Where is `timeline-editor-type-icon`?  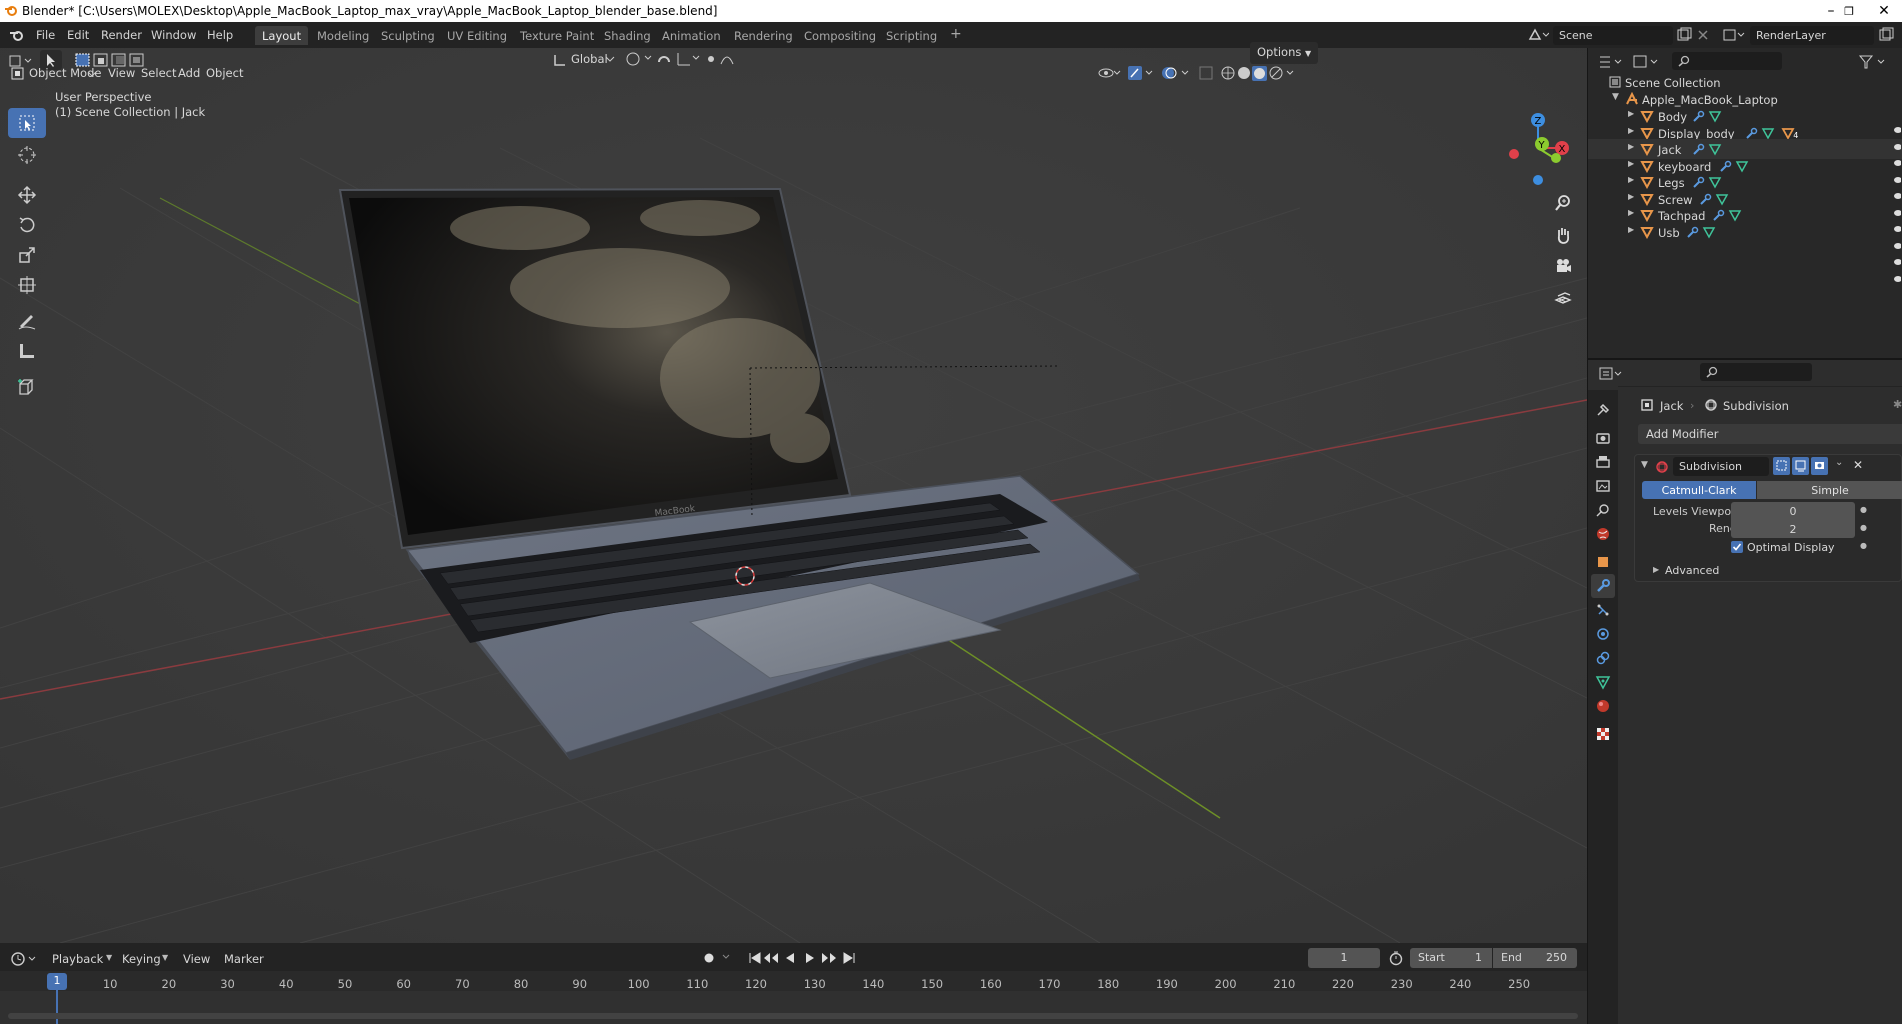 timeline-editor-type-icon is located at coordinates (24, 959).